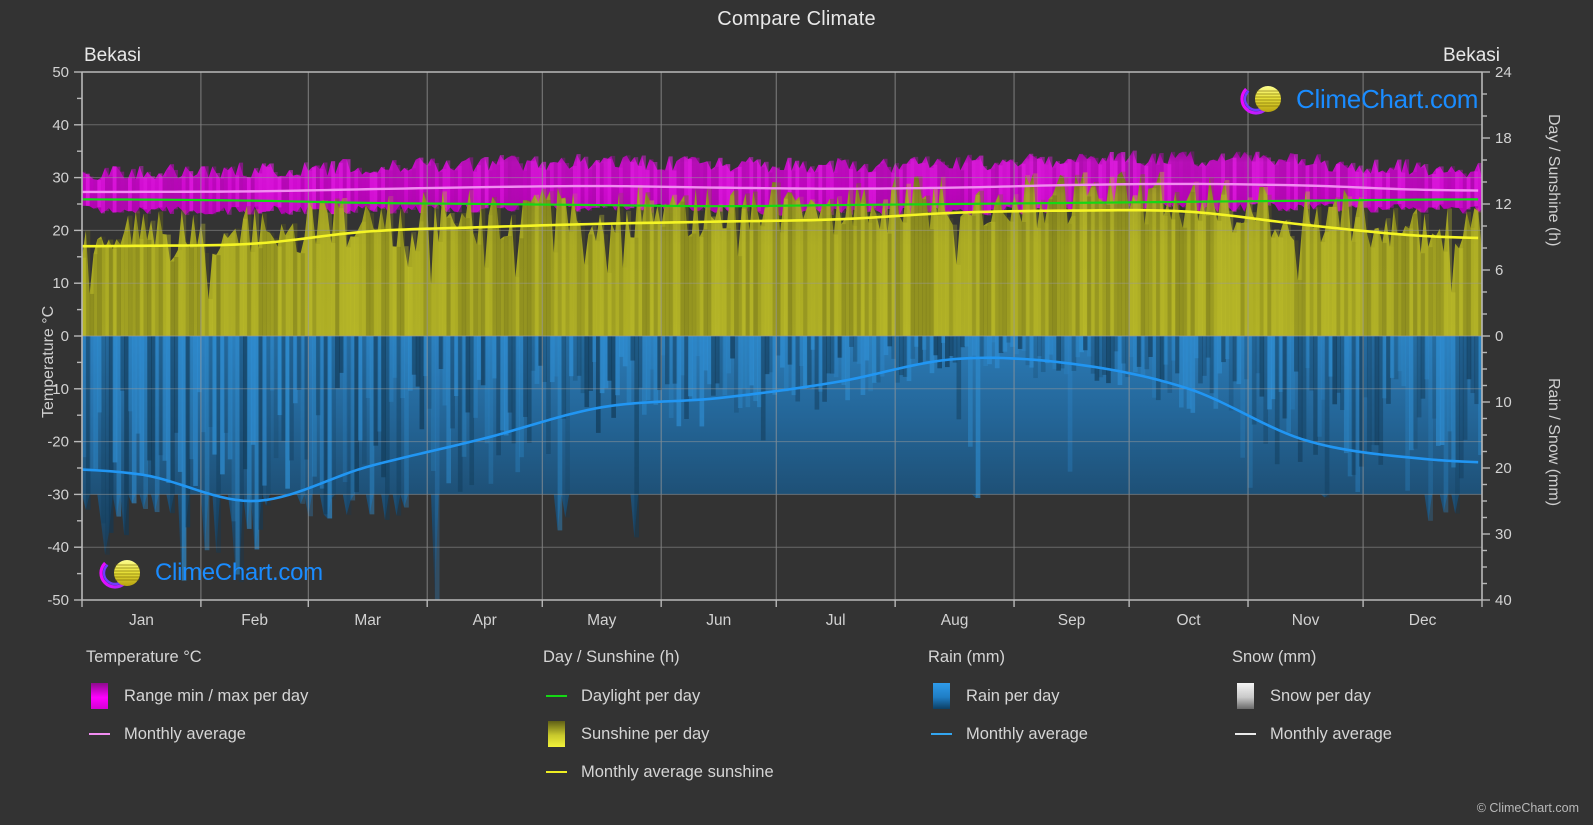  I want to click on legend-line-rain-avg, so click(941, 734).